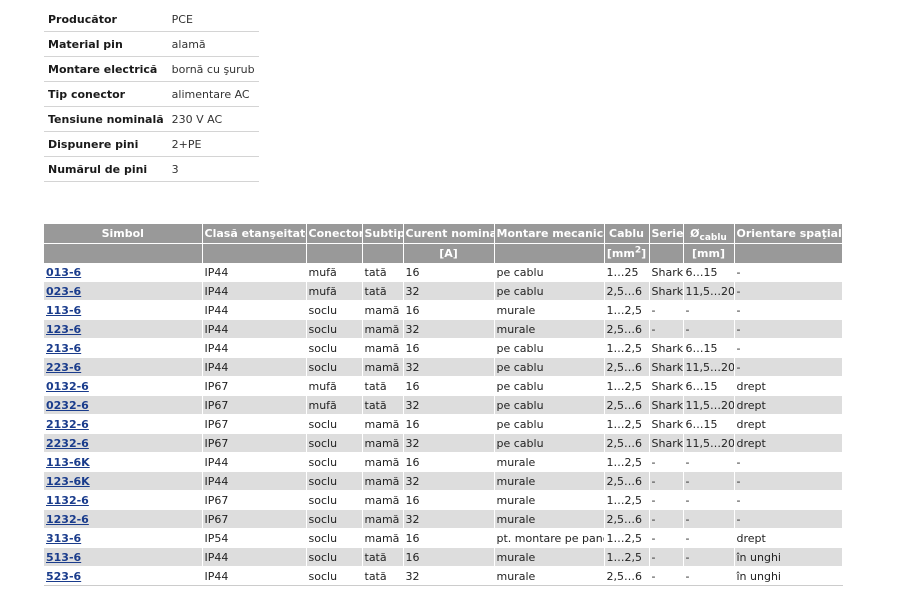 The width and height of the screenshot is (900, 600). I want to click on spec-row: Montare electrică bornă cu şurub, so click(151, 69).